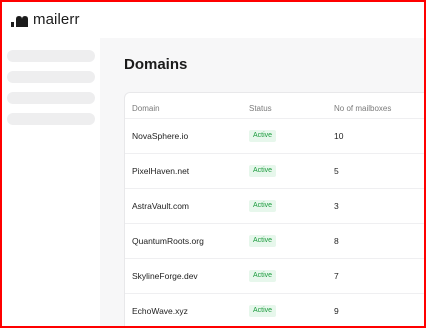 This screenshot has height=328, width=426. What do you see at coordinates (336, 206) in the screenshot?
I see `mailbox-count: 3` at bounding box center [336, 206].